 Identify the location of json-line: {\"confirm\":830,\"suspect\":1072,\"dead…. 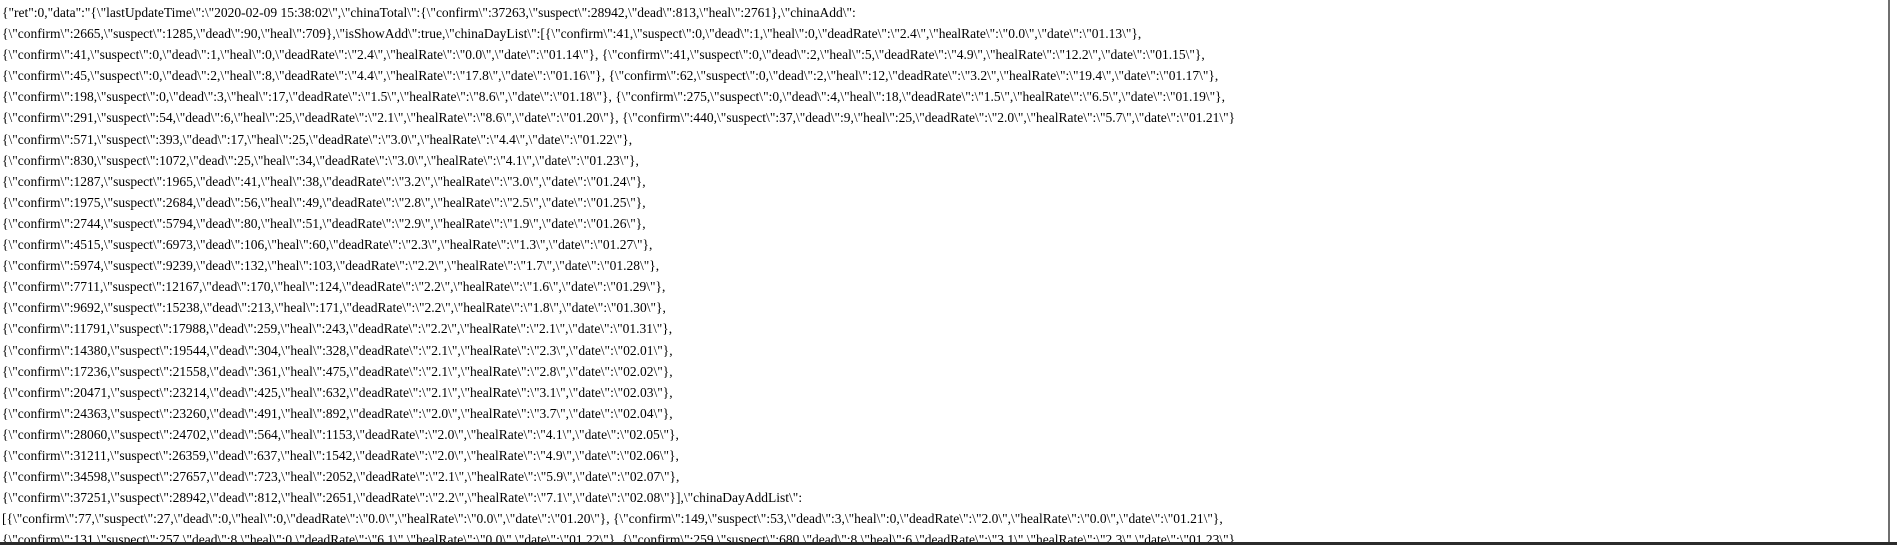
(320, 160).